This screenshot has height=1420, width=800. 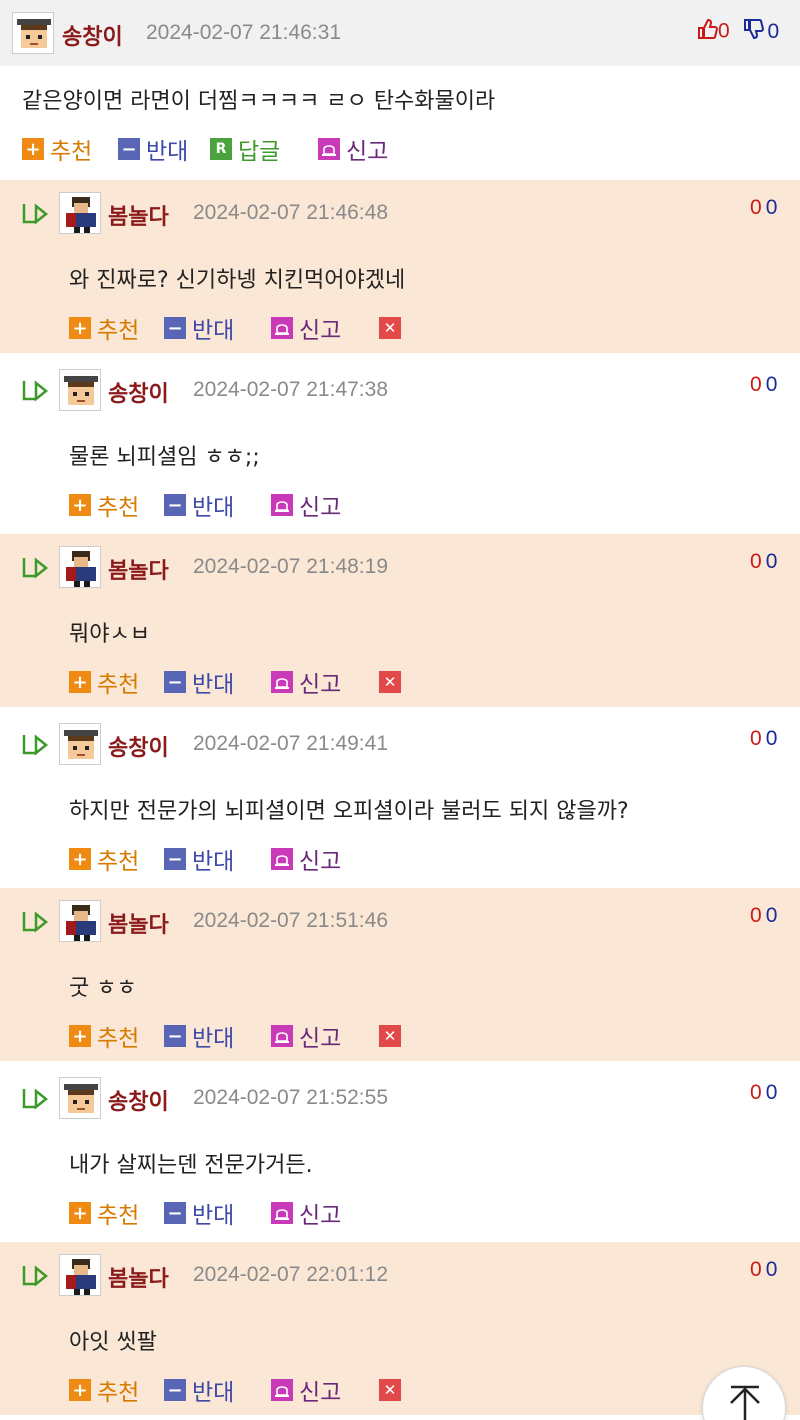 I want to click on comment-text: 하지만 전문가의 뇌피셜이면 오피셜이라 불러도 되지 않을까?, so click(x=349, y=811).